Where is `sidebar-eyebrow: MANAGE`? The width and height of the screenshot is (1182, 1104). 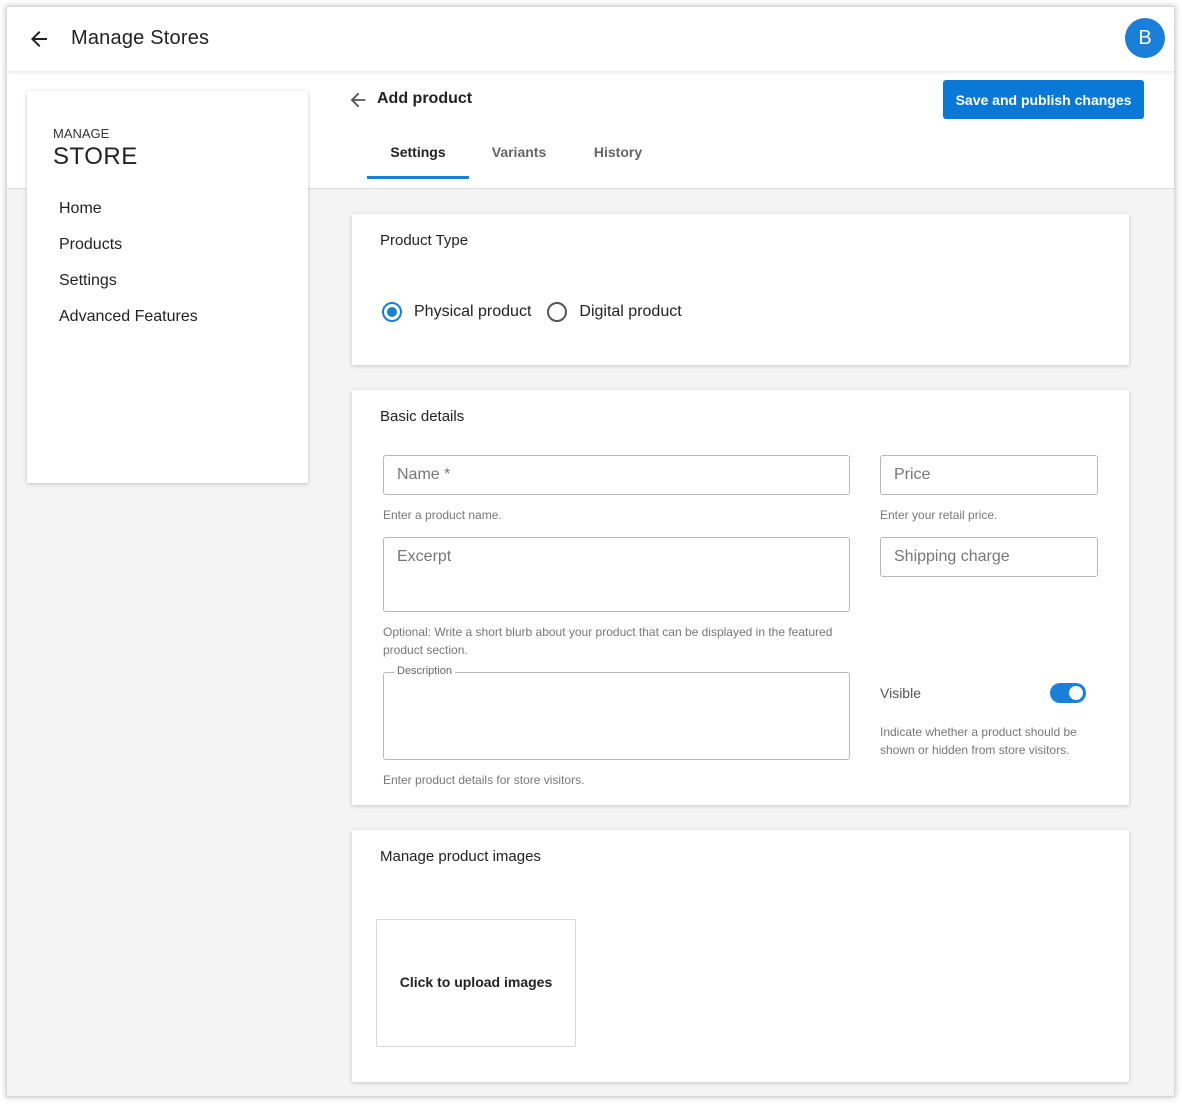
sidebar-eyebrow: MANAGE is located at coordinates (81, 133).